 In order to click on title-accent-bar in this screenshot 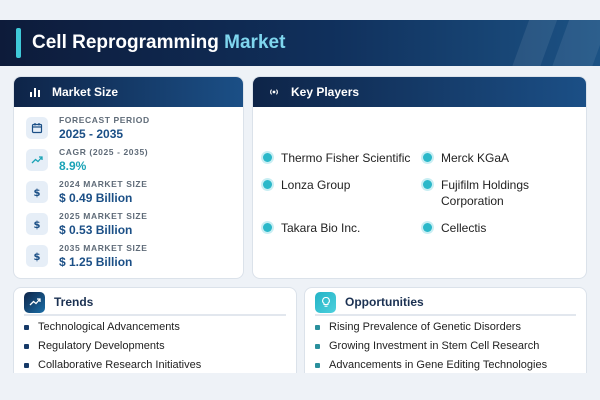, I will do `click(18, 43)`.